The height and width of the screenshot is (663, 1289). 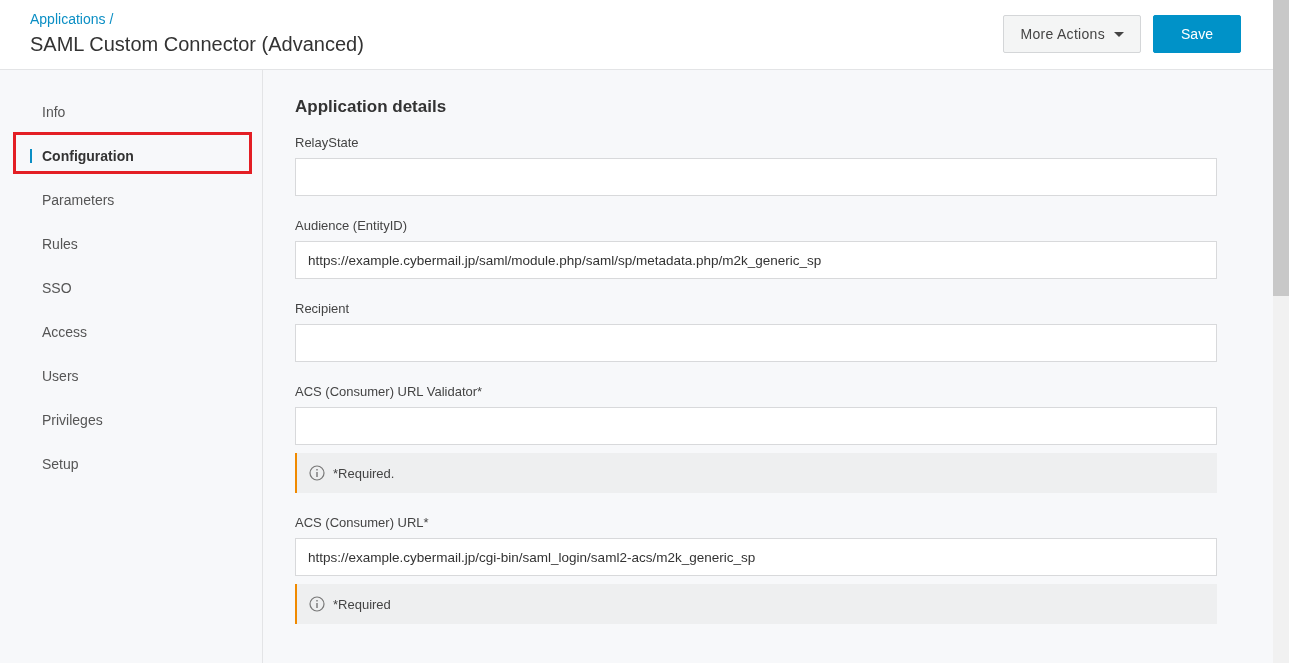 I want to click on caret-icon, so click(x=1119, y=34).